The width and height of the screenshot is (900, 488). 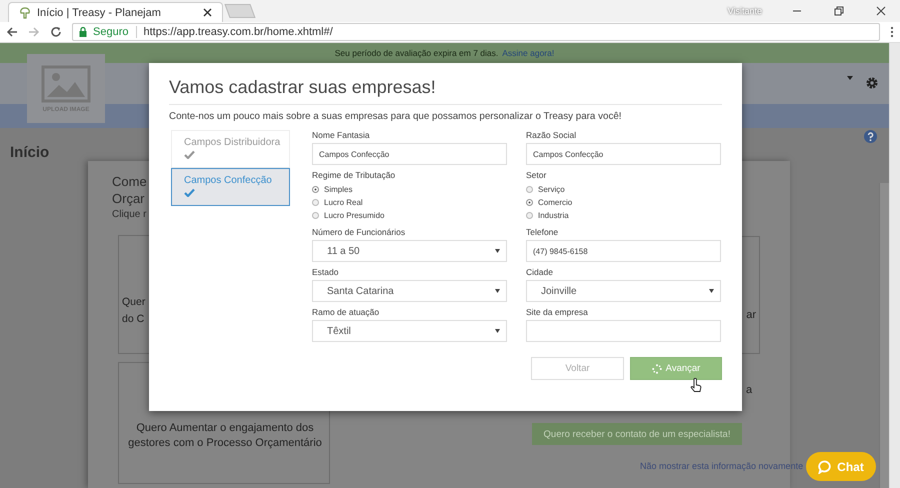 I want to click on scrollbar, so click(x=884, y=335).